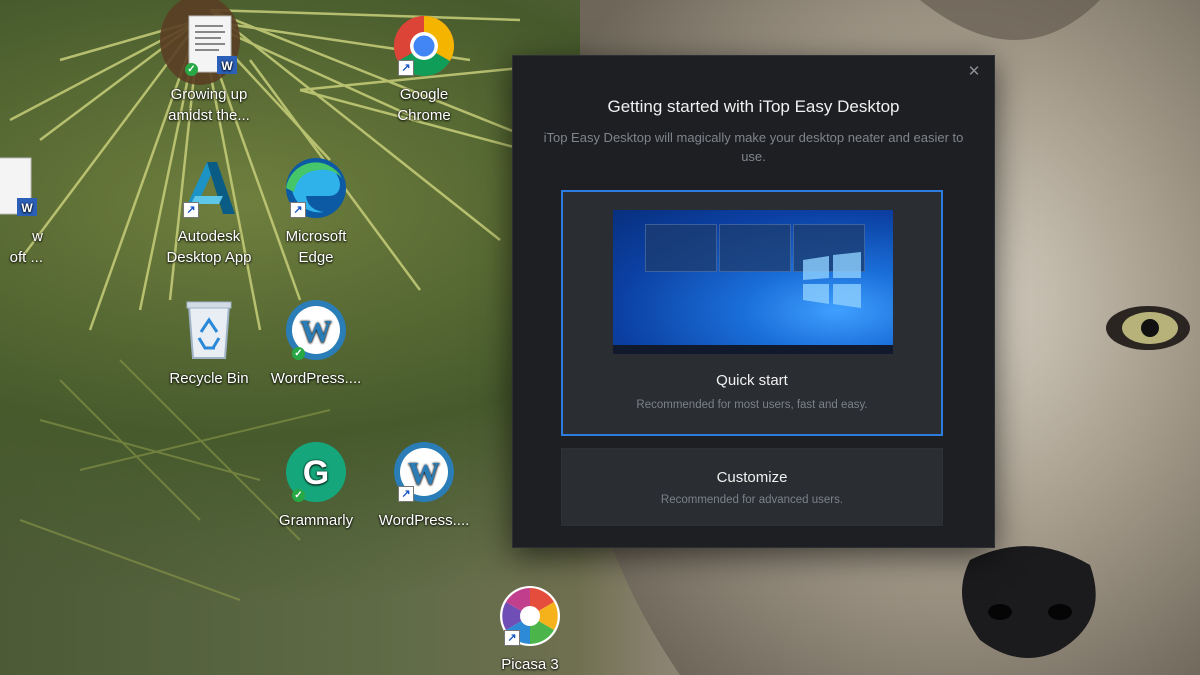  What do you see at coordinates (752, 500) in the screenshot?
I see `customize-description: Recommended for advanced users.` at bounding box center [752, 500].